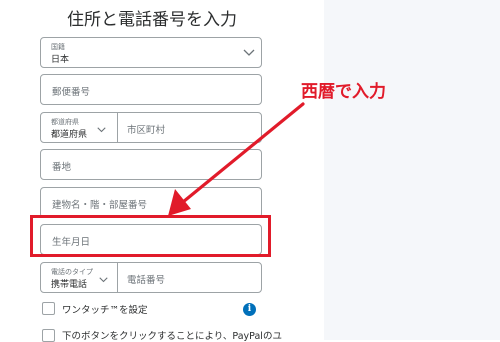 The image size is (500, 342). What do you see at coordinates (65, 122) in the screenshot?
I see `prefecture-label: 都道府県` at bounding box center [65, 122].